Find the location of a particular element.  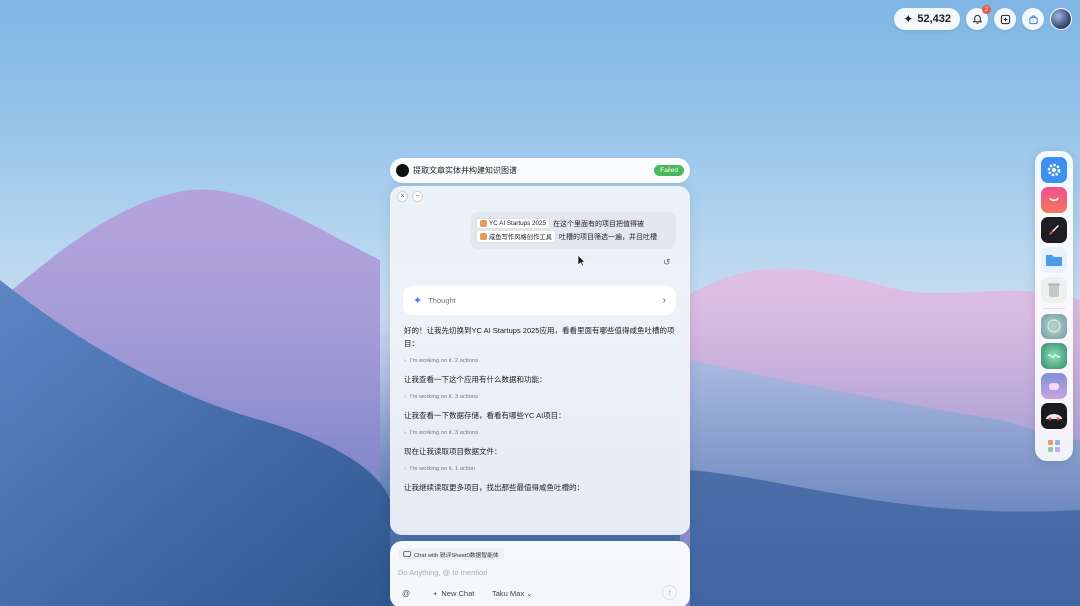

notifications-button: 2 is located at coordinates (978, 17).